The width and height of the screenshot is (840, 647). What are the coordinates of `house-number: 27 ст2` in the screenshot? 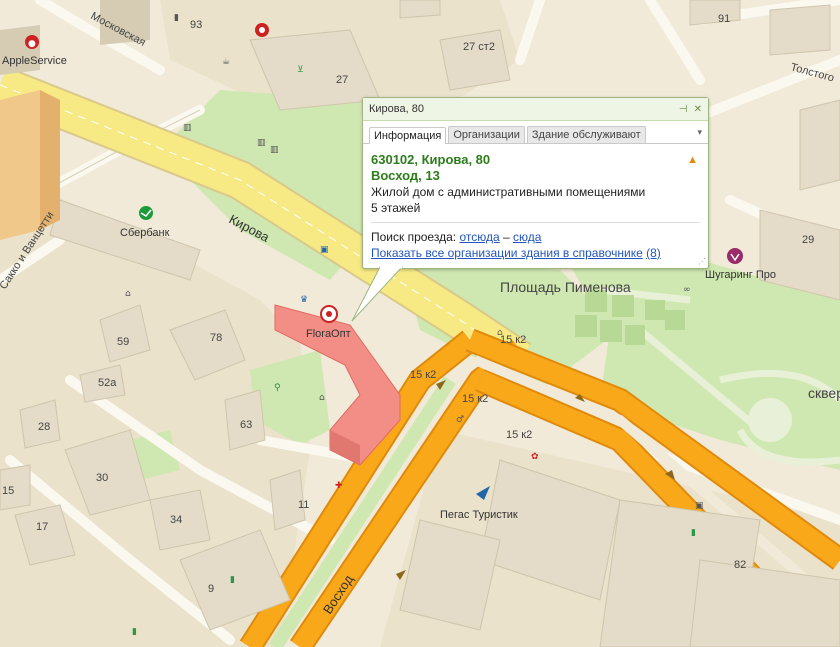 It's located at (479, 47).